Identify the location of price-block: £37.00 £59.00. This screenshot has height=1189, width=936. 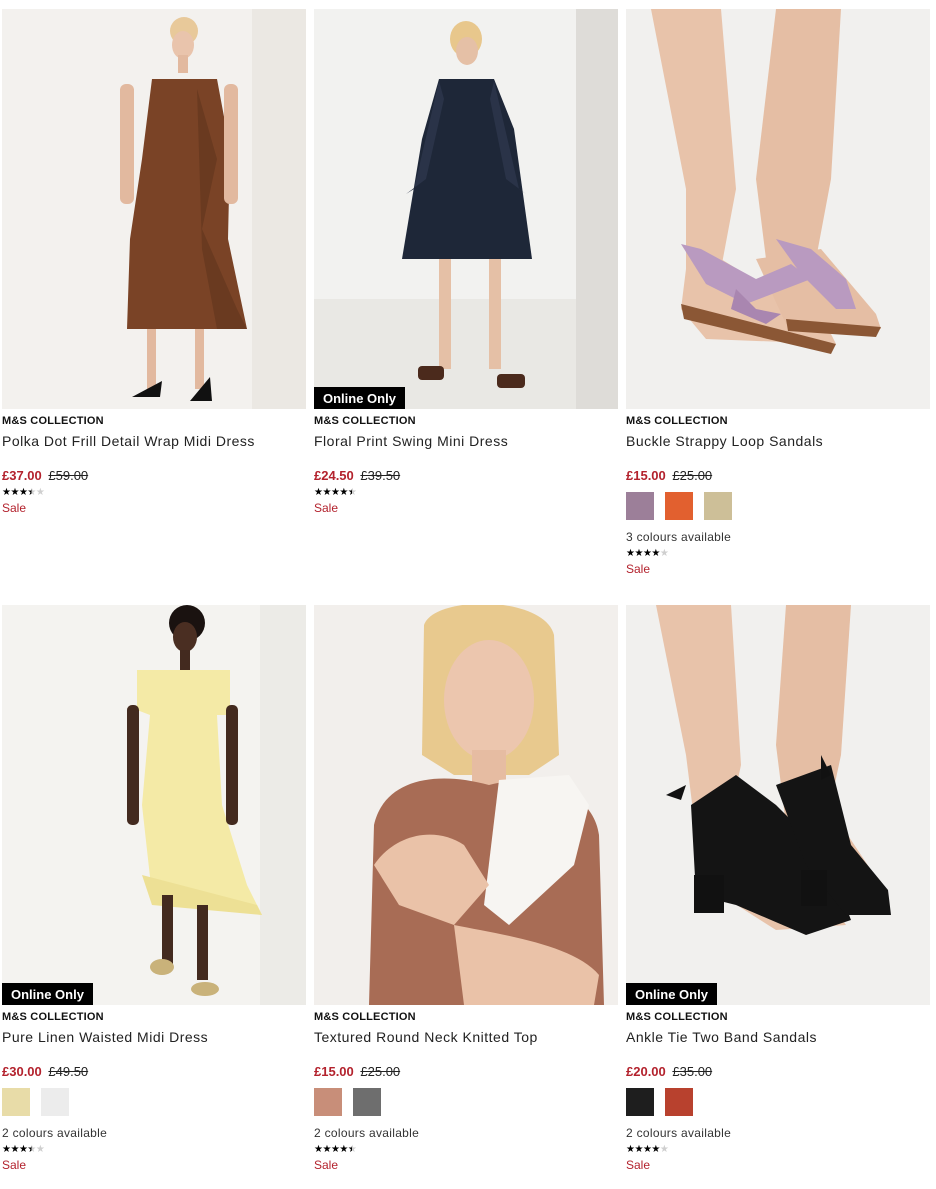
(154, 476).